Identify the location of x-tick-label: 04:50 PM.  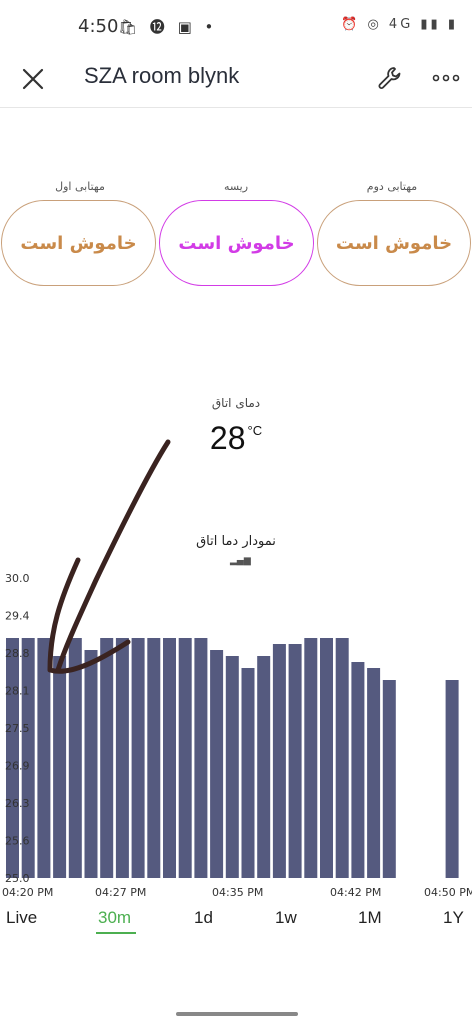
(448, 892).